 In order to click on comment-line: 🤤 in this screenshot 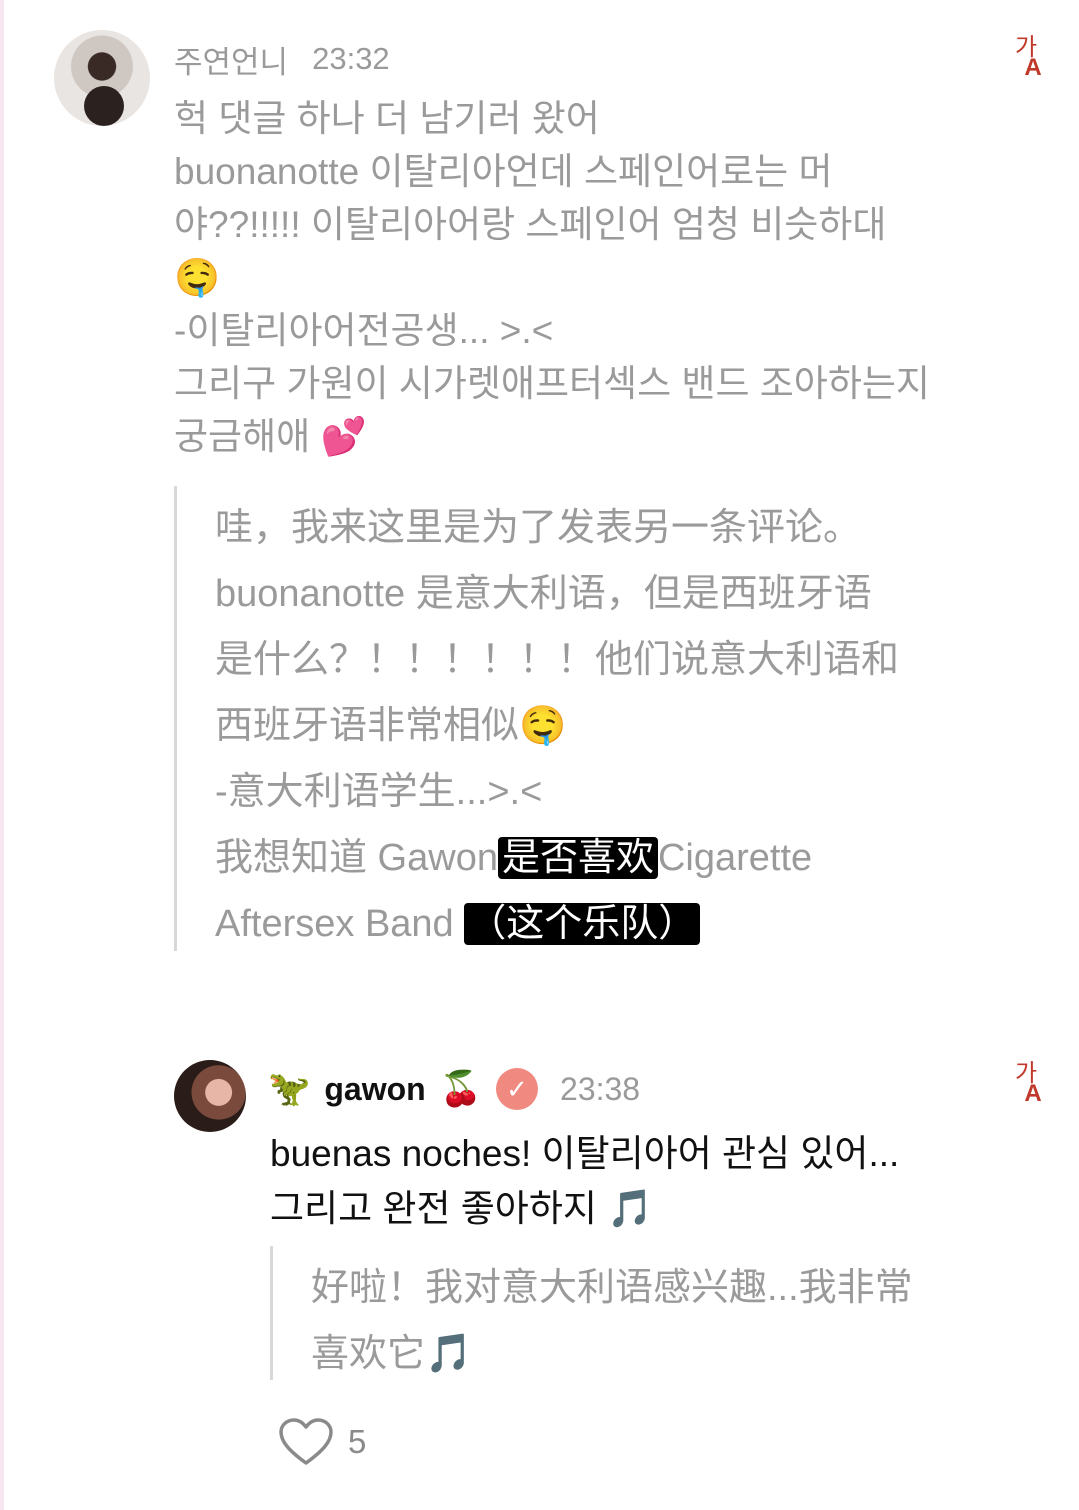, I will do `click(197, 277)`.